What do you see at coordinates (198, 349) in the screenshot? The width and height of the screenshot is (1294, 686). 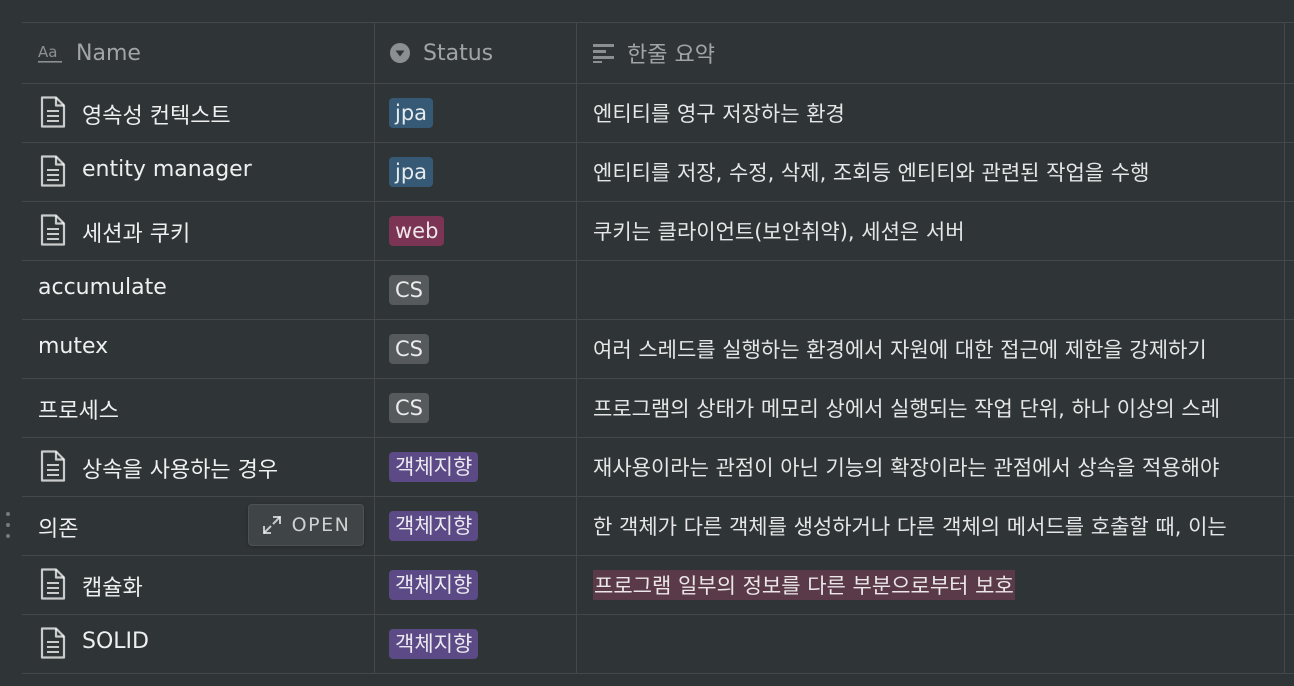 I see `row-name-cell: mutex` at bounding box center [198, 349].